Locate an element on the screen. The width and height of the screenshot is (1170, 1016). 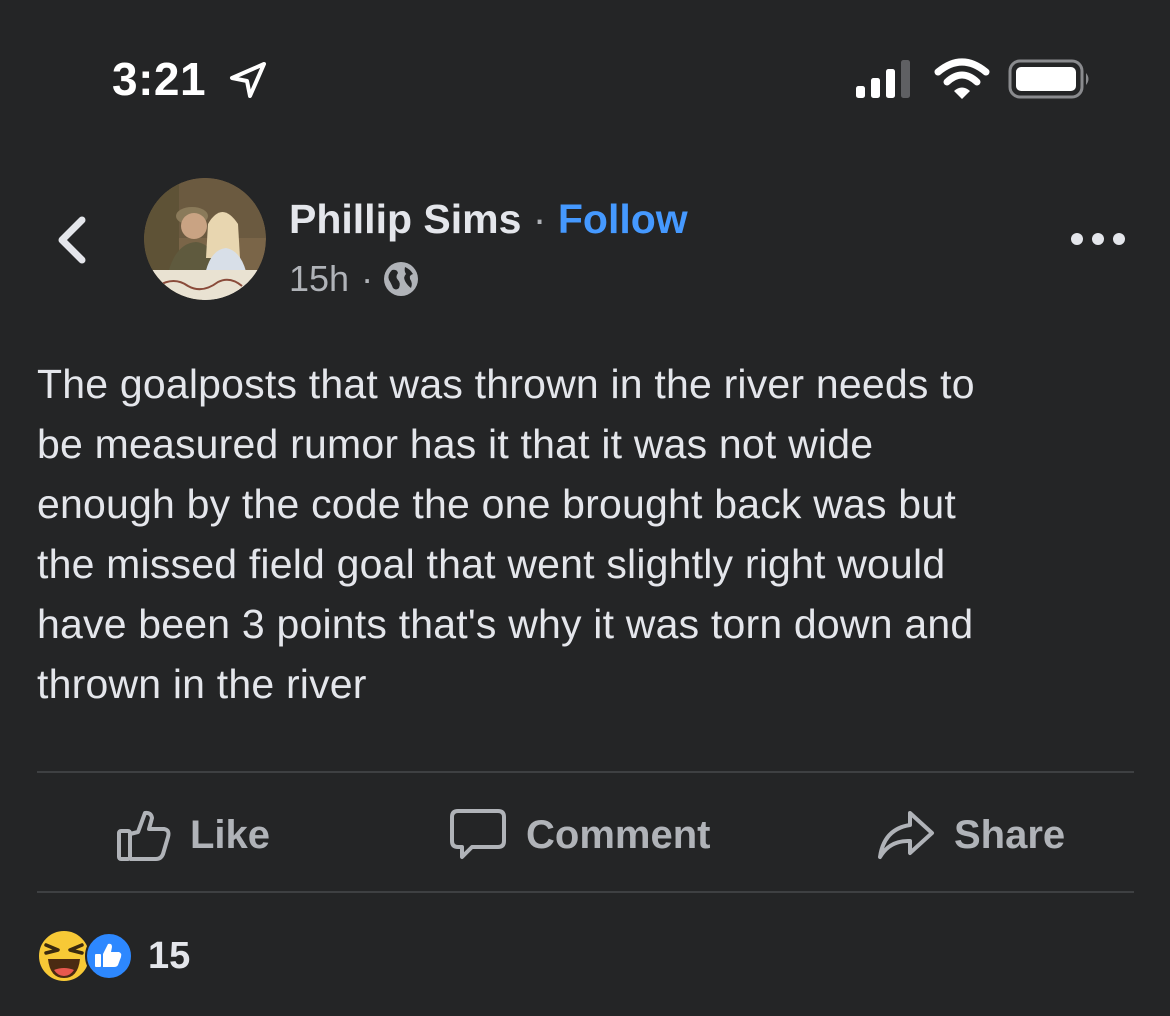
status-time: 3:21 is located at coordinates (159, 79).